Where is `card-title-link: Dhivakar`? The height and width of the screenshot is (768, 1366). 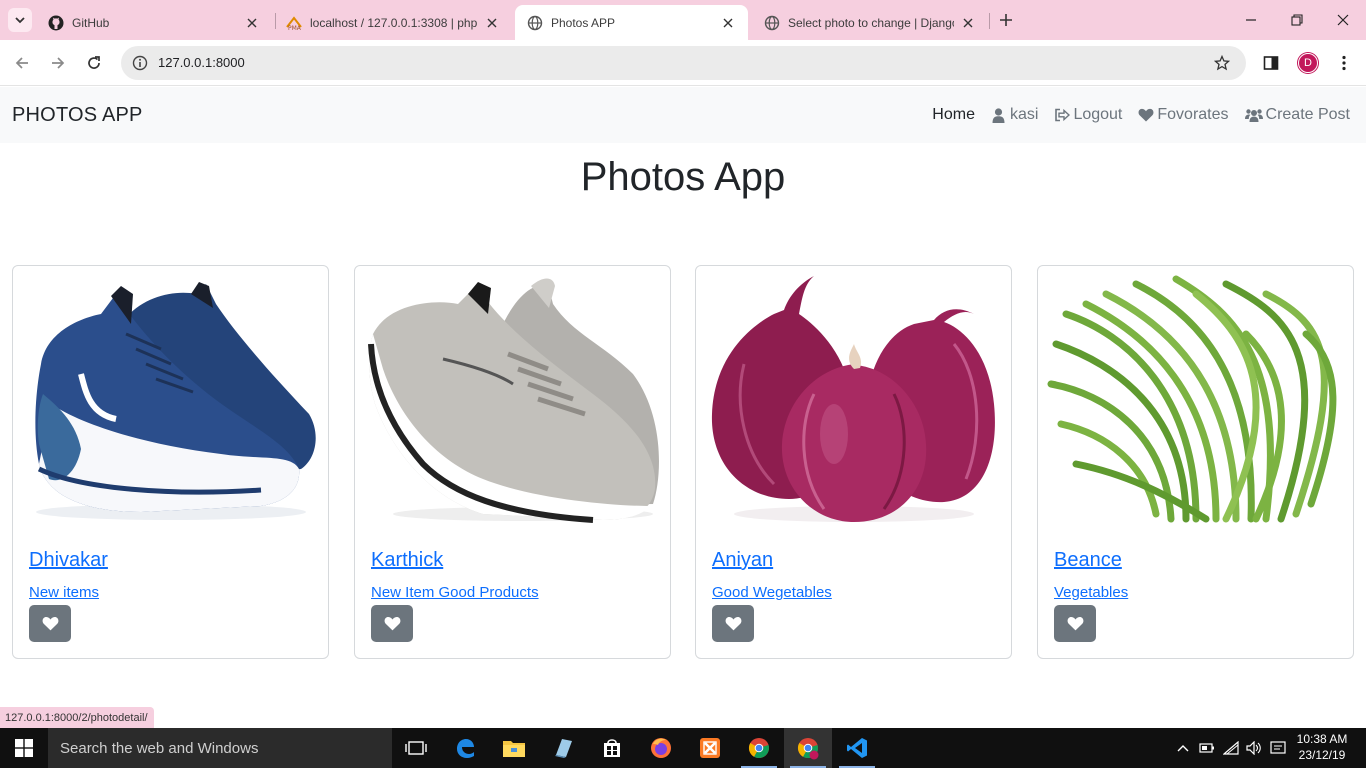 card-title-link: Dhivakar is located at coordinates (68, 560).